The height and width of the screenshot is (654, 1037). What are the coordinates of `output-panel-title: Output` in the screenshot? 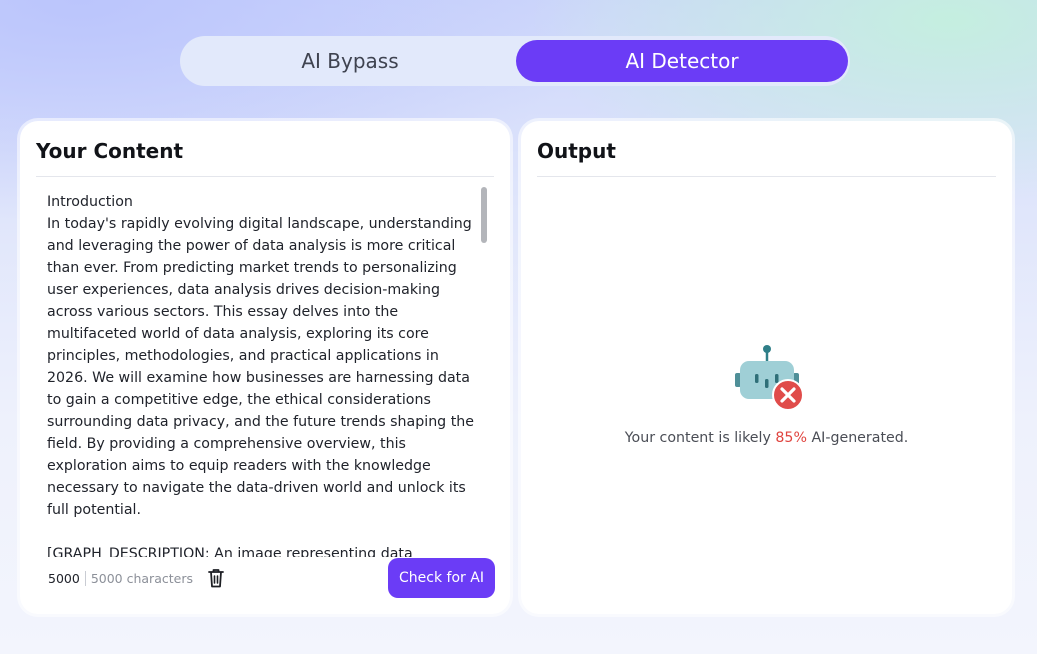 It's located at (576, 151).